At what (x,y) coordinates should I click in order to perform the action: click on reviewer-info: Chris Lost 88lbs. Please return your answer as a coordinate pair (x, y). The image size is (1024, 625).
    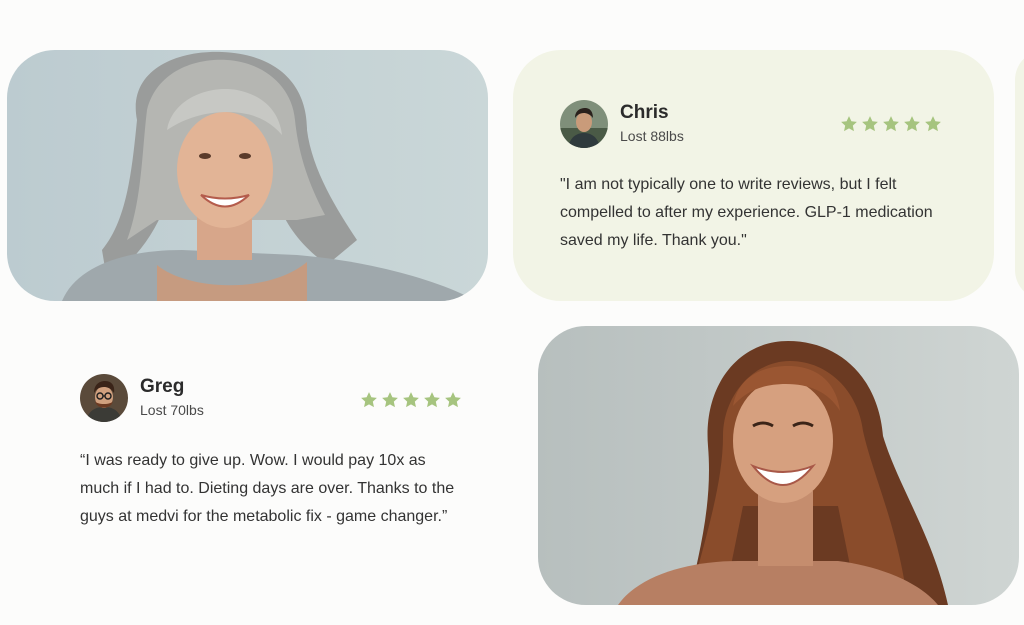
    Looking at the image, I should click on (622, 124).